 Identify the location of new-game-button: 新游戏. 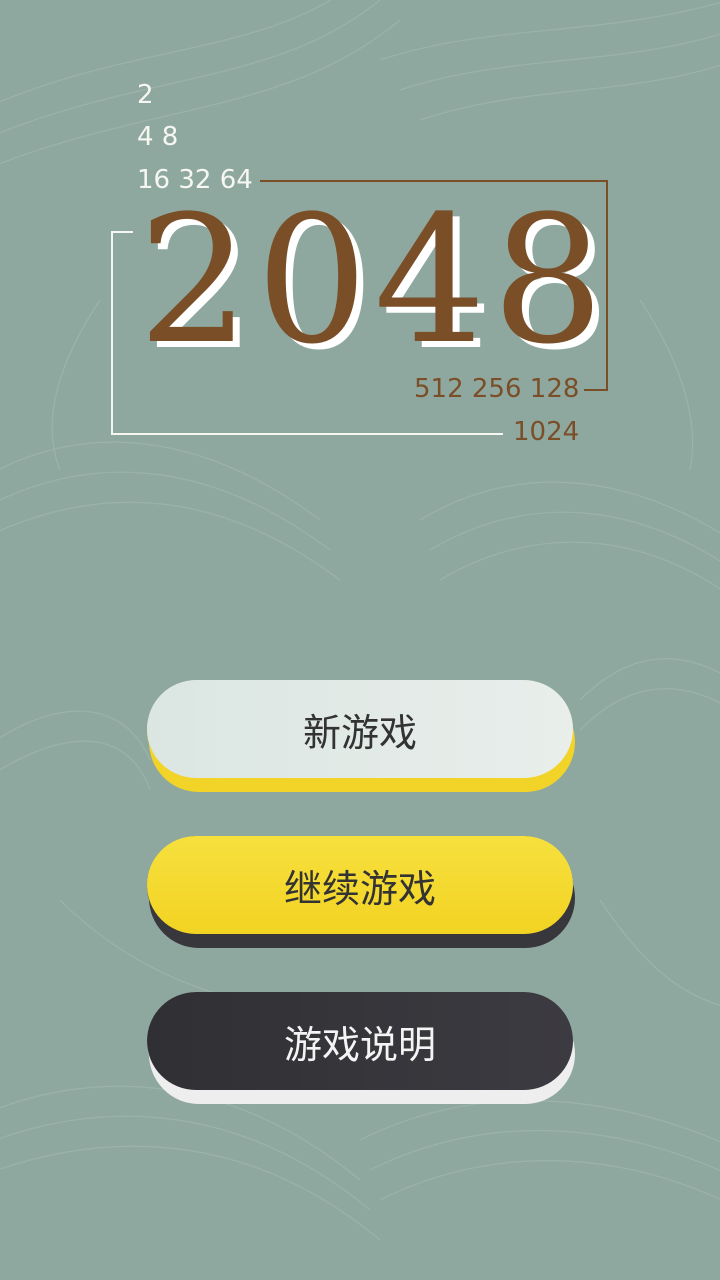
(360, 730).